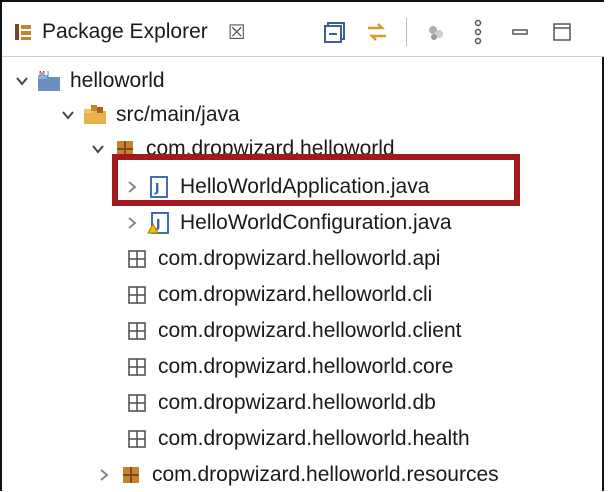  I want to click on maven-project-icon: M J, so click(49, 81).